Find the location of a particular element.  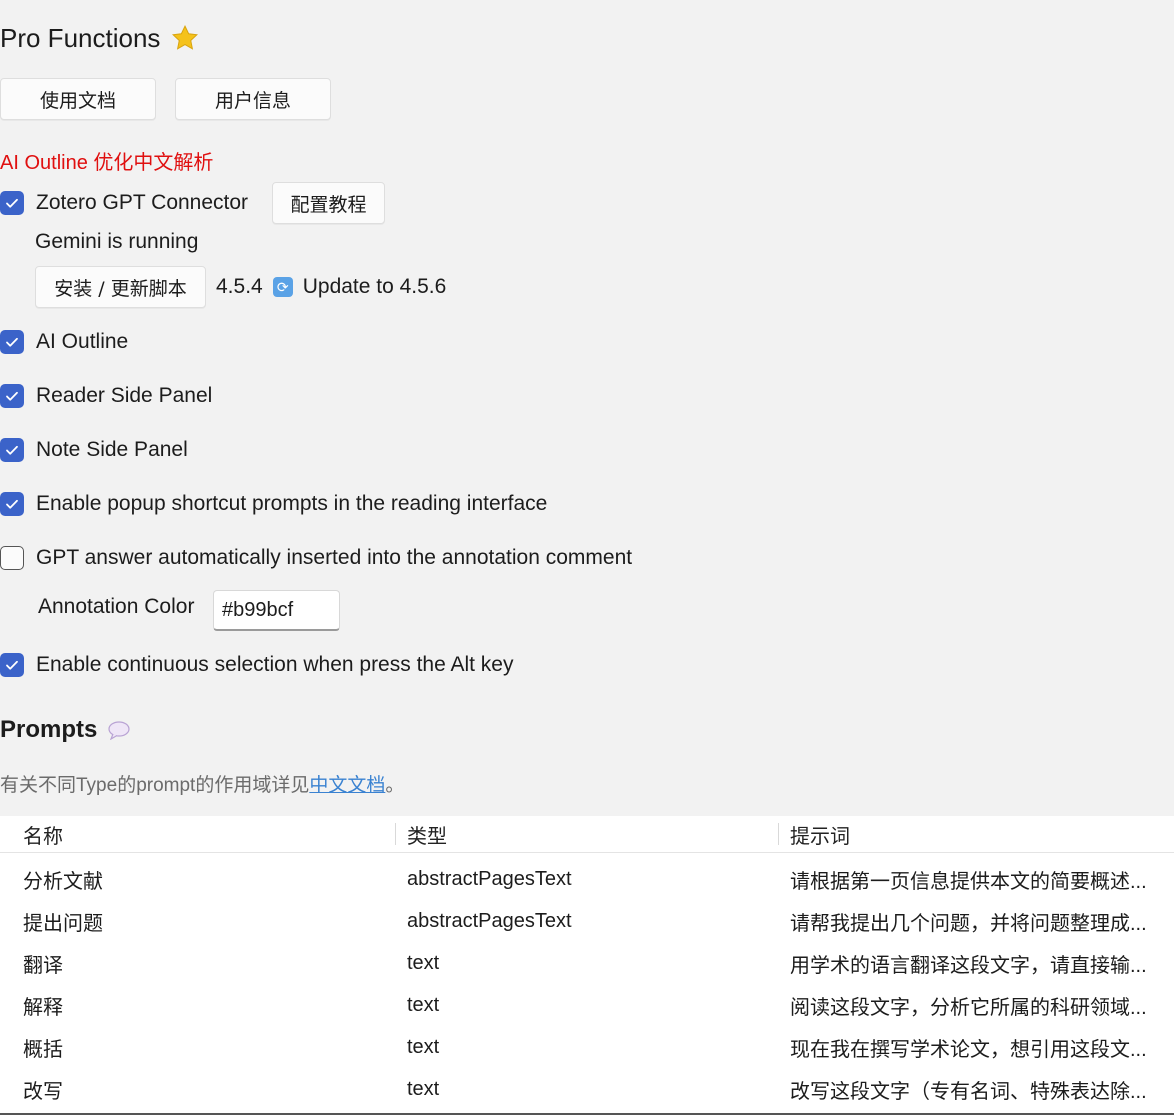

reader-panel-row: Reader Side Panel is located at coordinates (106, 396).